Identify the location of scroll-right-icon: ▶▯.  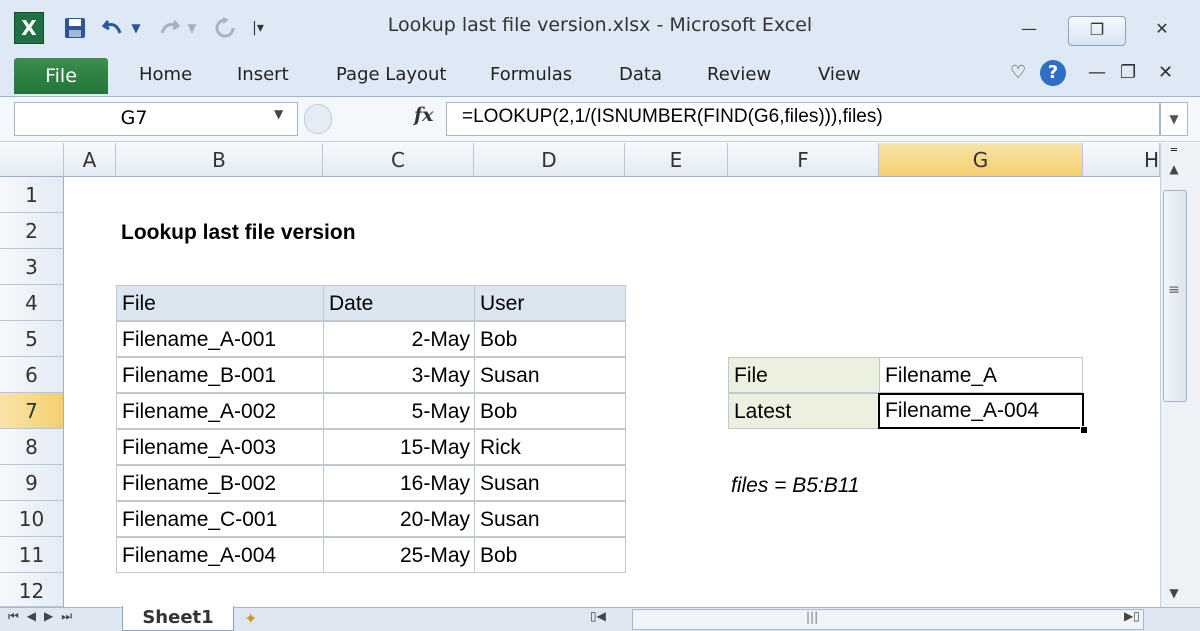
(1132, 616).